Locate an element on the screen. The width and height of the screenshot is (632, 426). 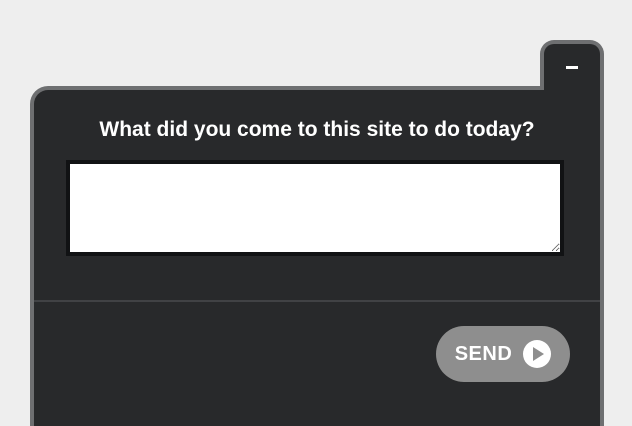
minimize-icon is located at coordinates (572, 67).